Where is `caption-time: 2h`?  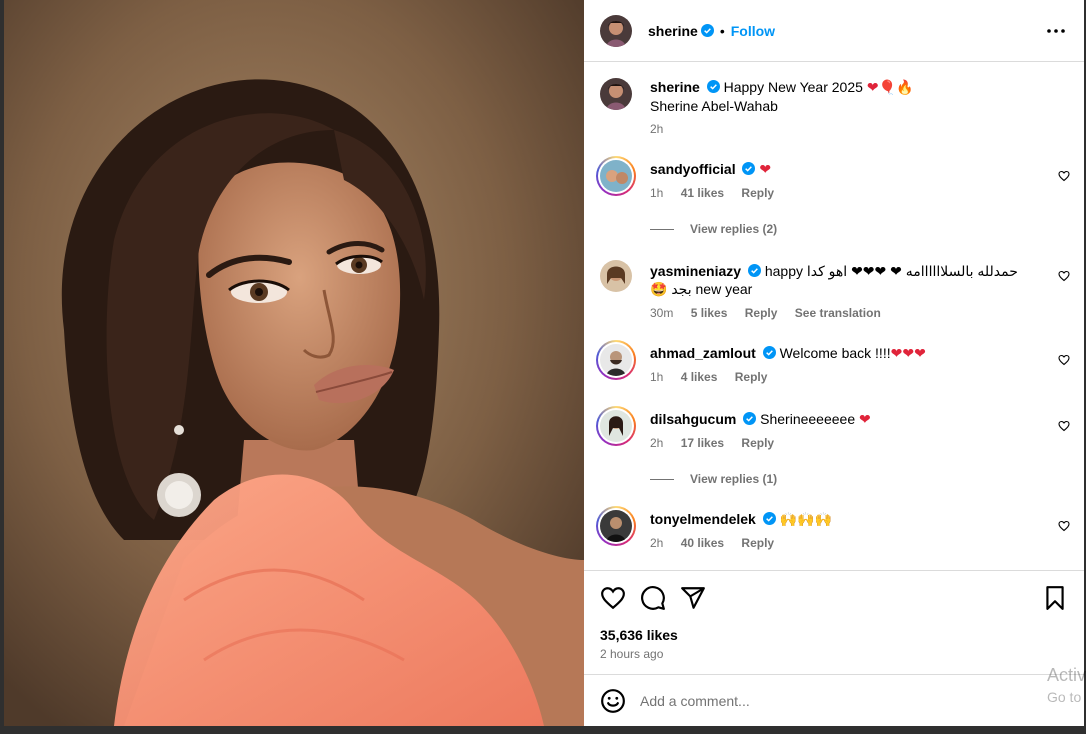 caption-time: 2h is located at coordinates (657, 129).